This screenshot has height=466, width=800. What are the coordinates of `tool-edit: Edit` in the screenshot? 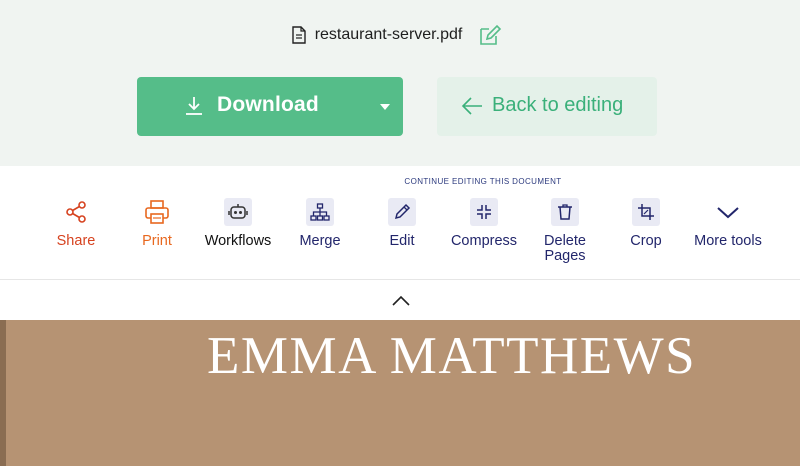 It's located at (402, 223).